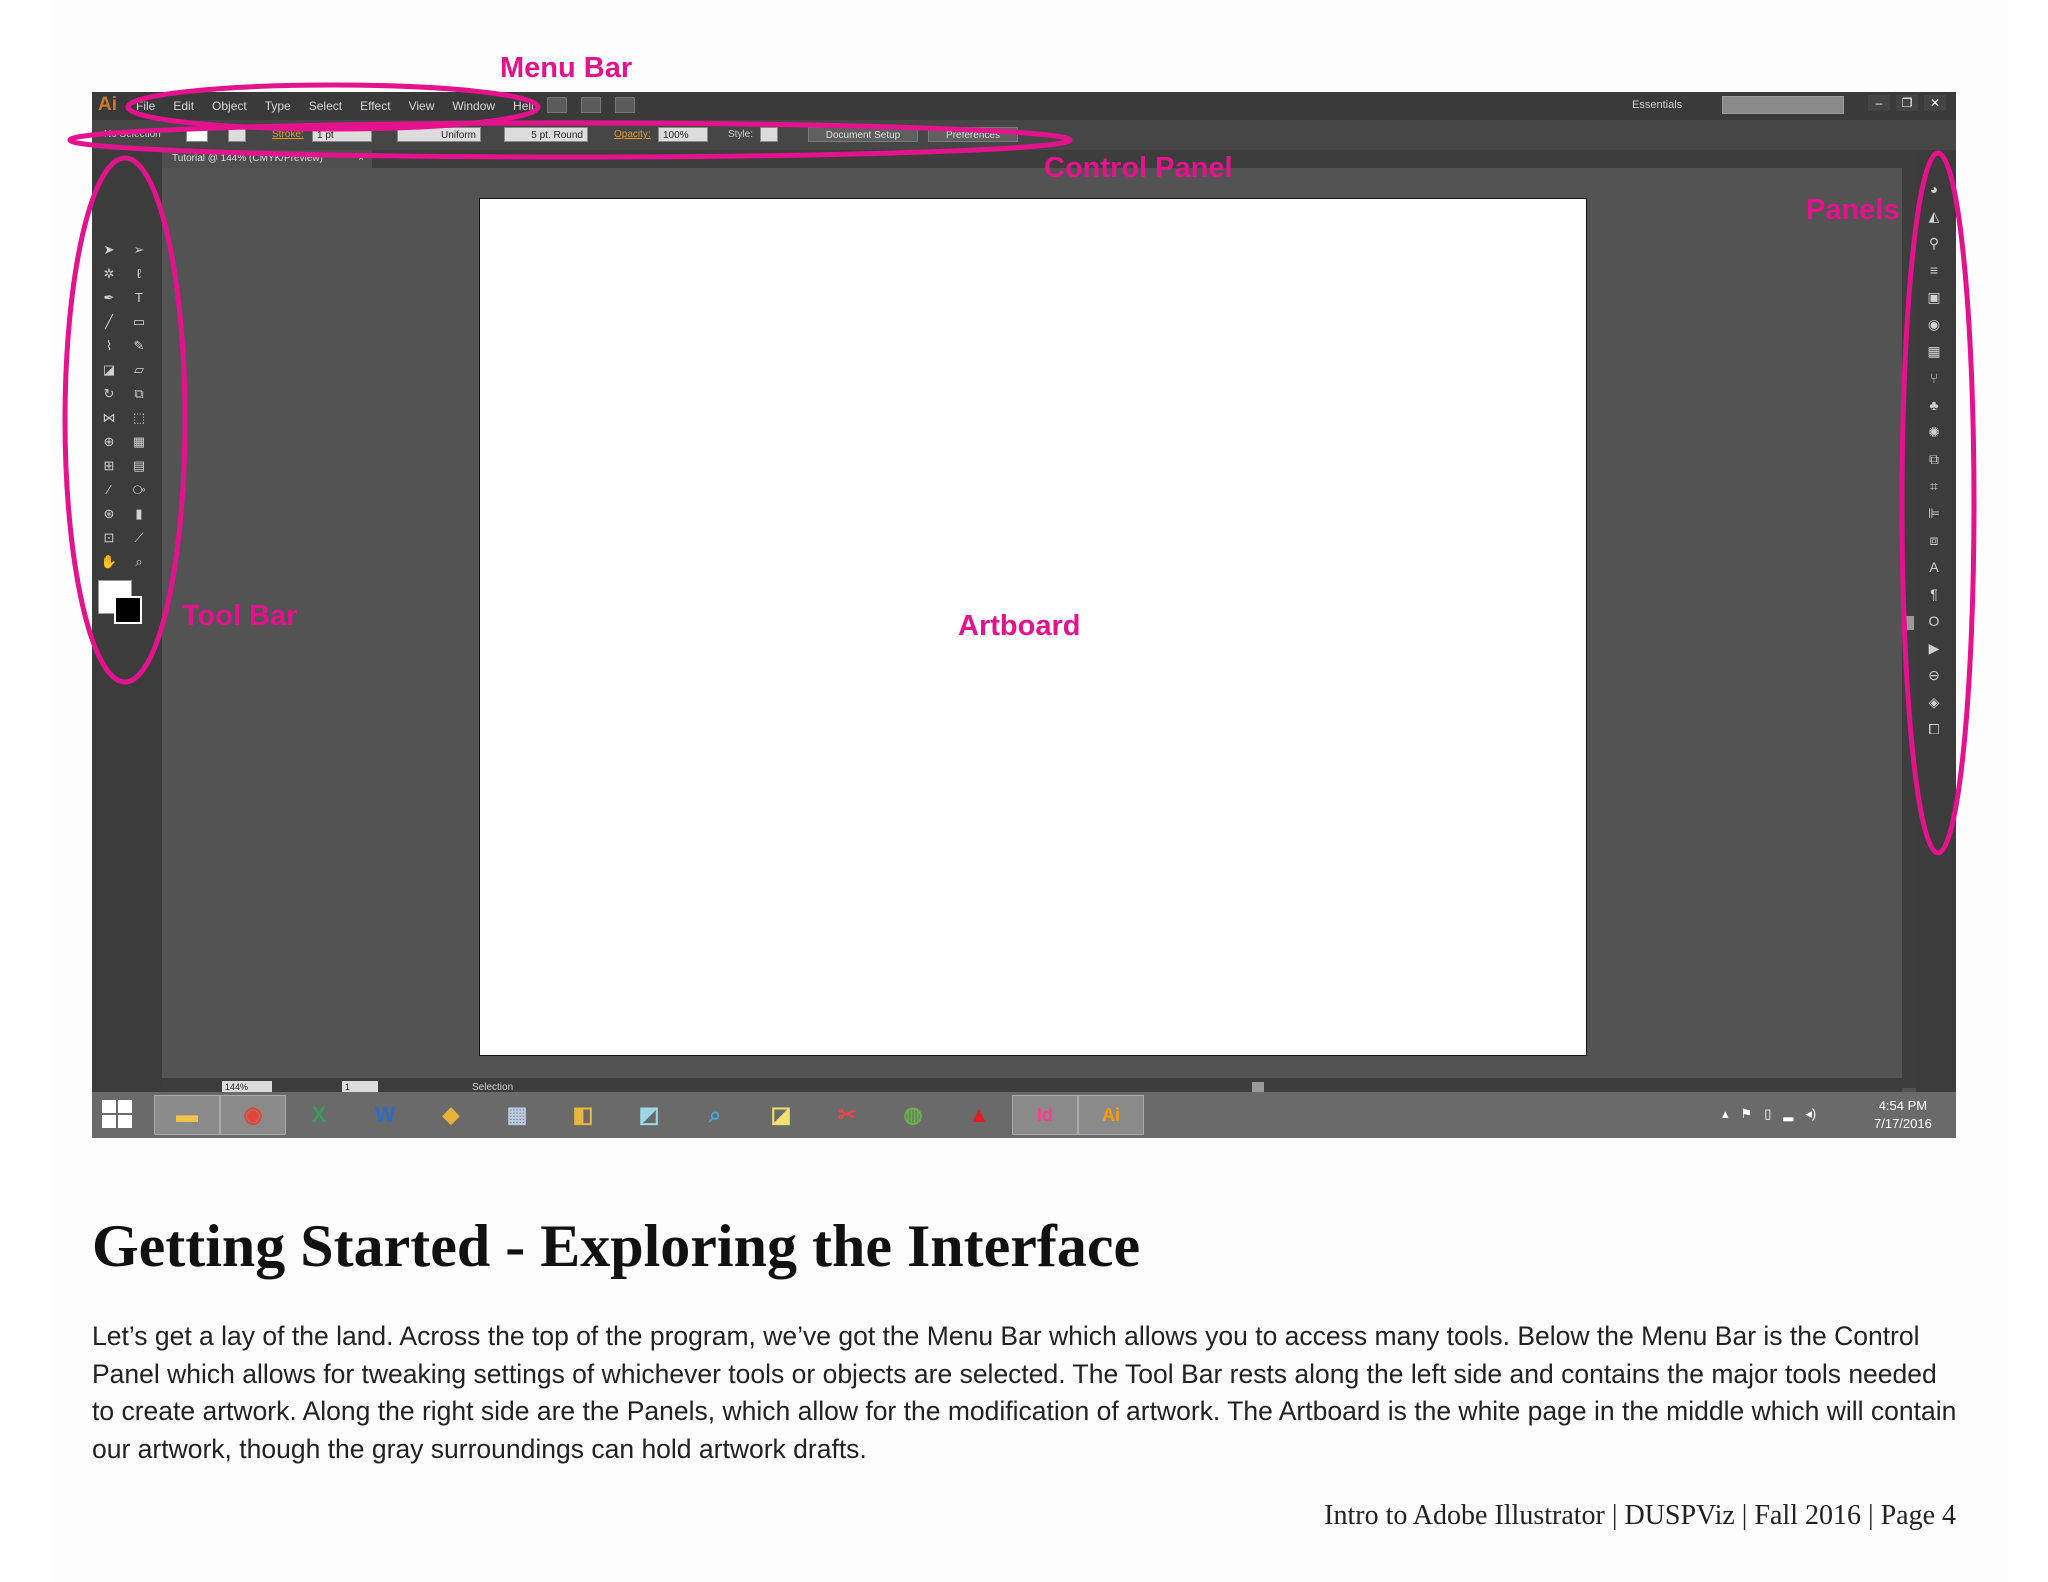  What do you see at coordinates (1934, 486) in the screenshot?
I see `transform-panel-icon: ⌗` at bounding box center [1934, 486].